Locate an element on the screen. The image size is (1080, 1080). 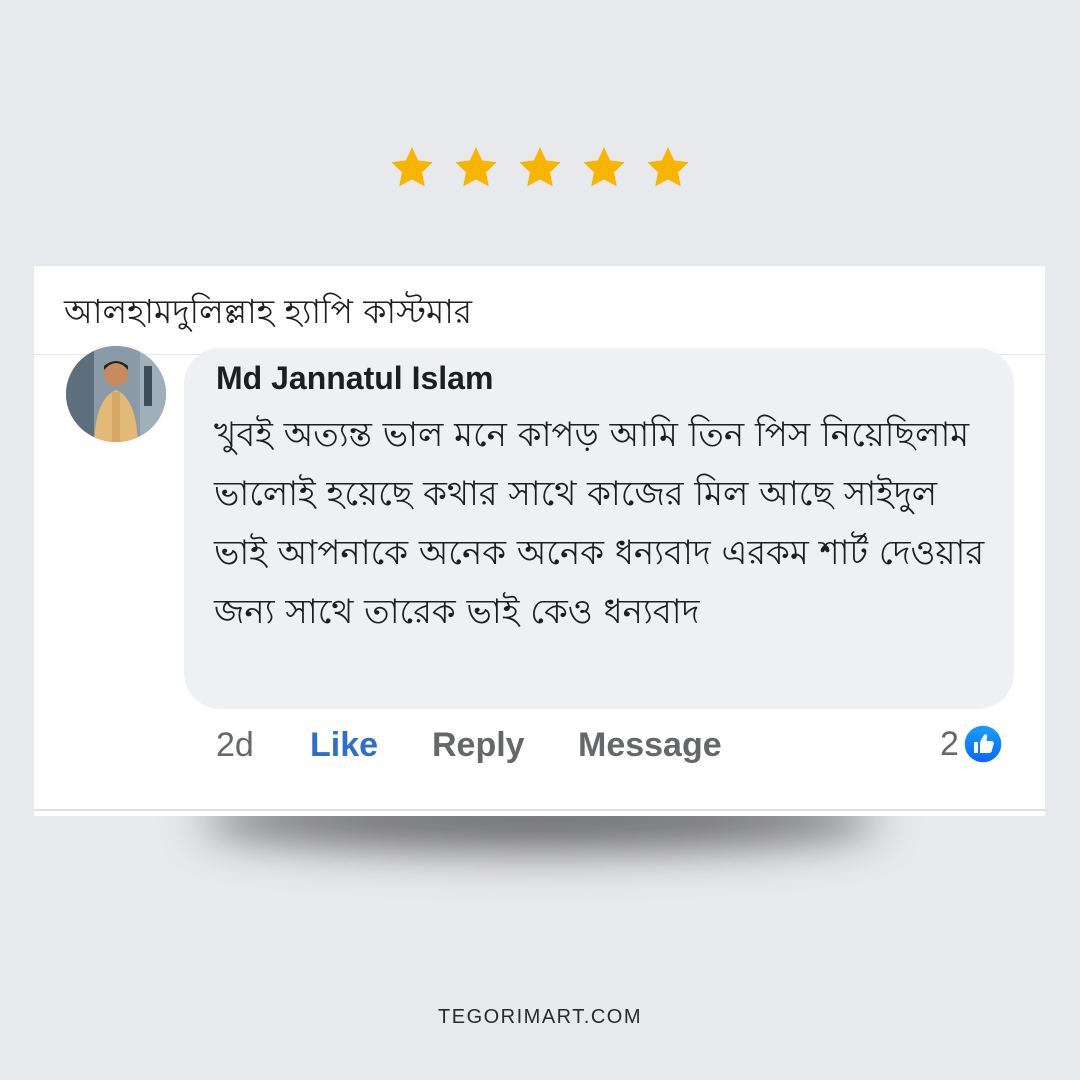
post-header: আলহামদুলিল্লাহ হ্যাপি কাস্টমার is located at coordinates (539, 310).